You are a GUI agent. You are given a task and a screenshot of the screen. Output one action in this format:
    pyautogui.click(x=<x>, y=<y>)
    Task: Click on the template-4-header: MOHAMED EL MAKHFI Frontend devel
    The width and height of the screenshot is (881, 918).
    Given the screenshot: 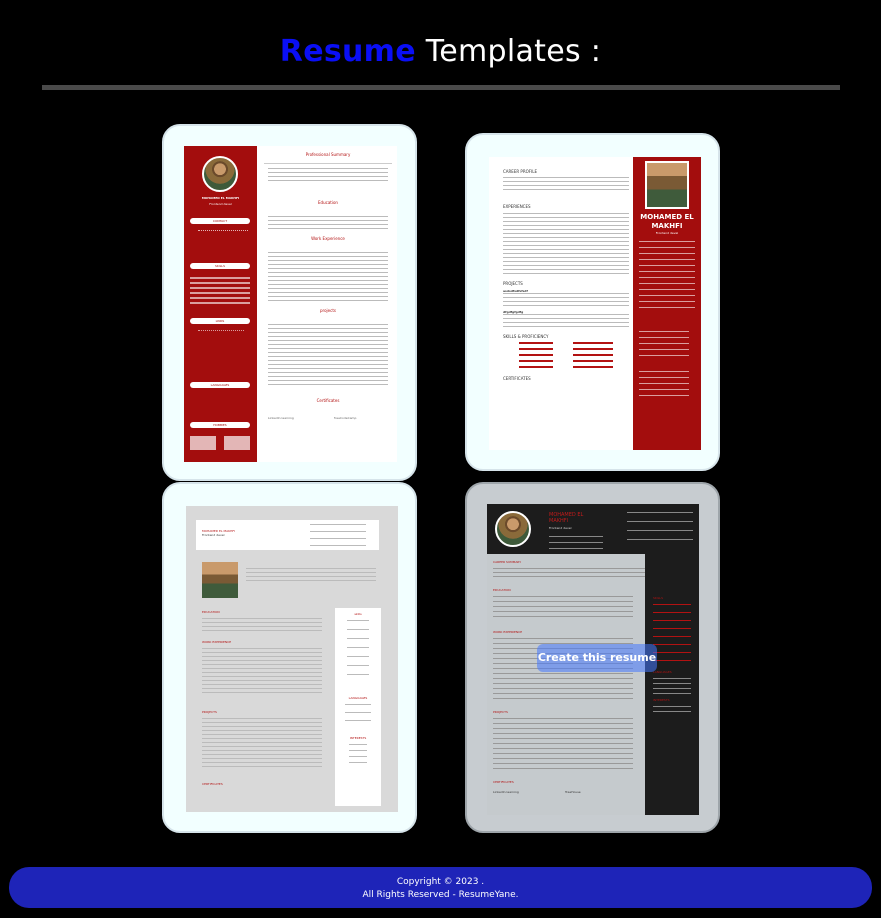 What is the action you would take?
    pyautogui.click(x=593, y=529)
    